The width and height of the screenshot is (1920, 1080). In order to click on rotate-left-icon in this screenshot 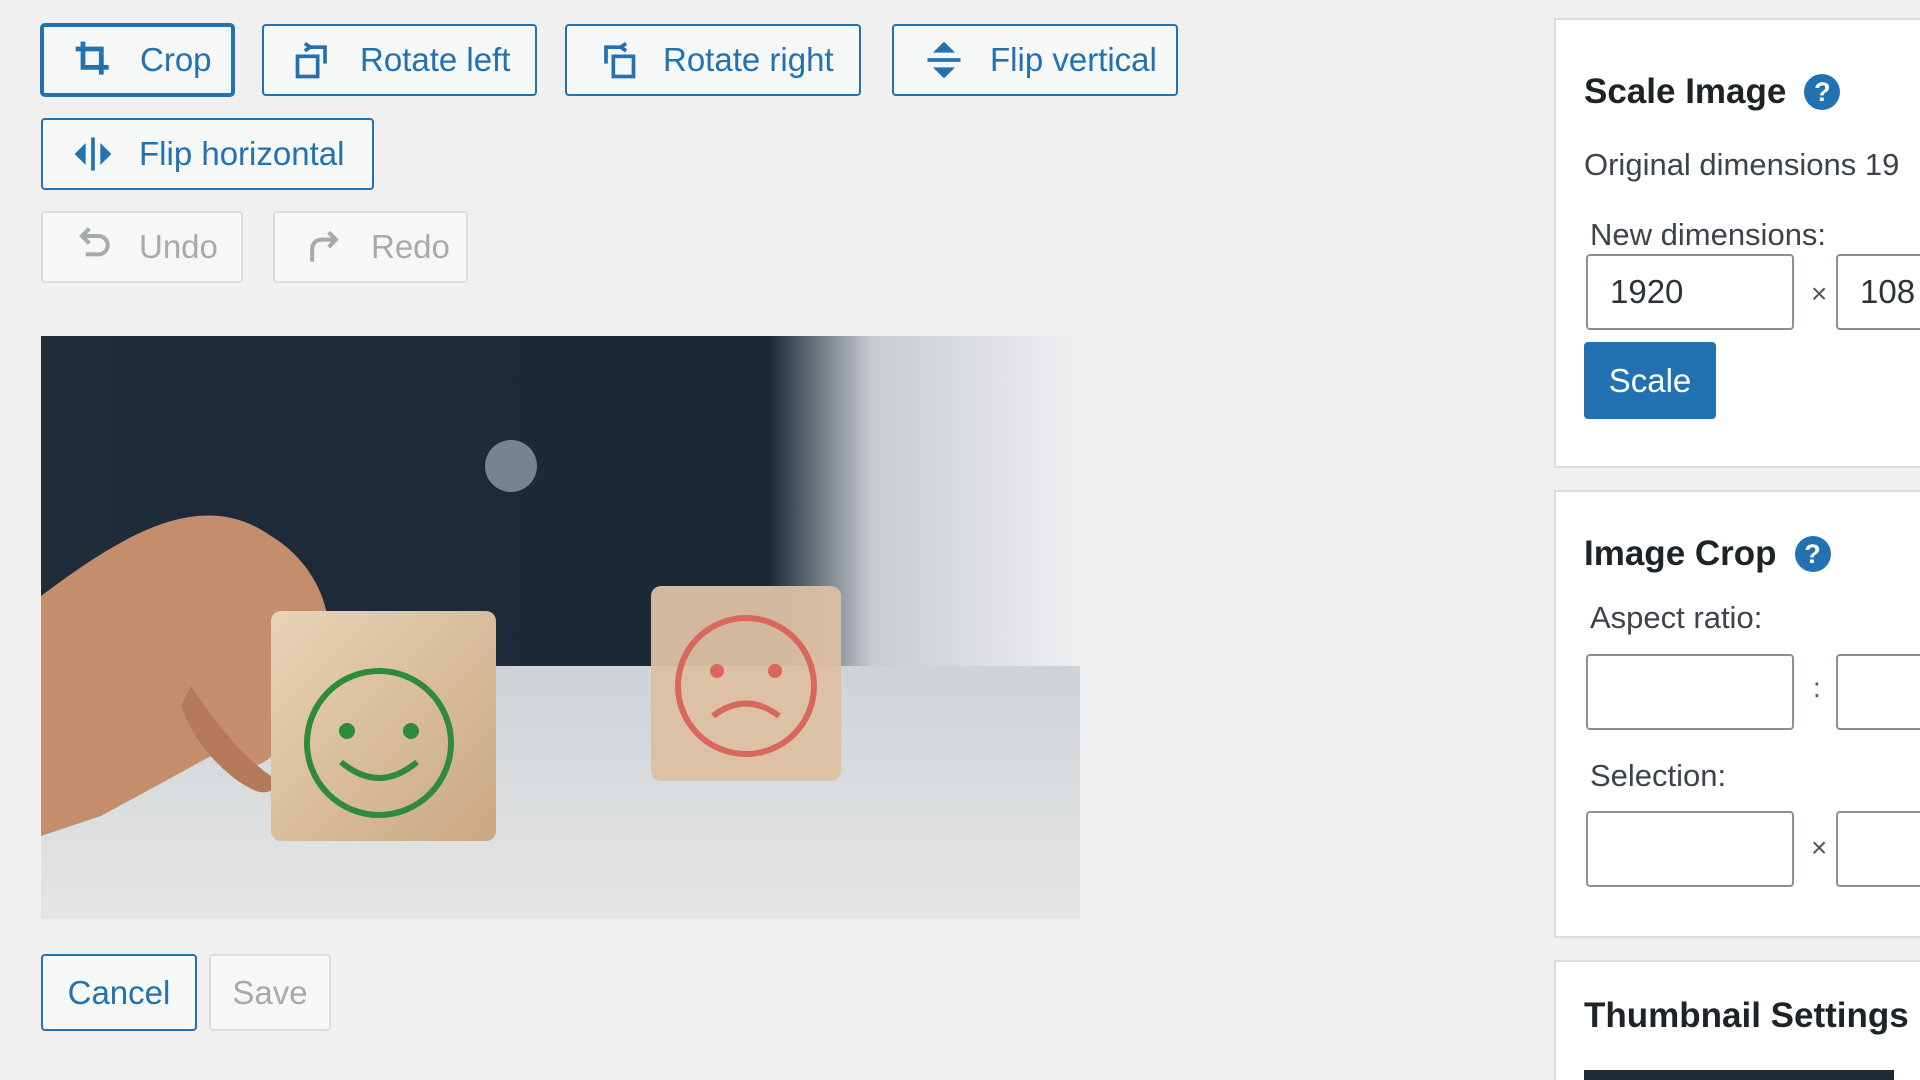, I will do `click(314, 60)`.